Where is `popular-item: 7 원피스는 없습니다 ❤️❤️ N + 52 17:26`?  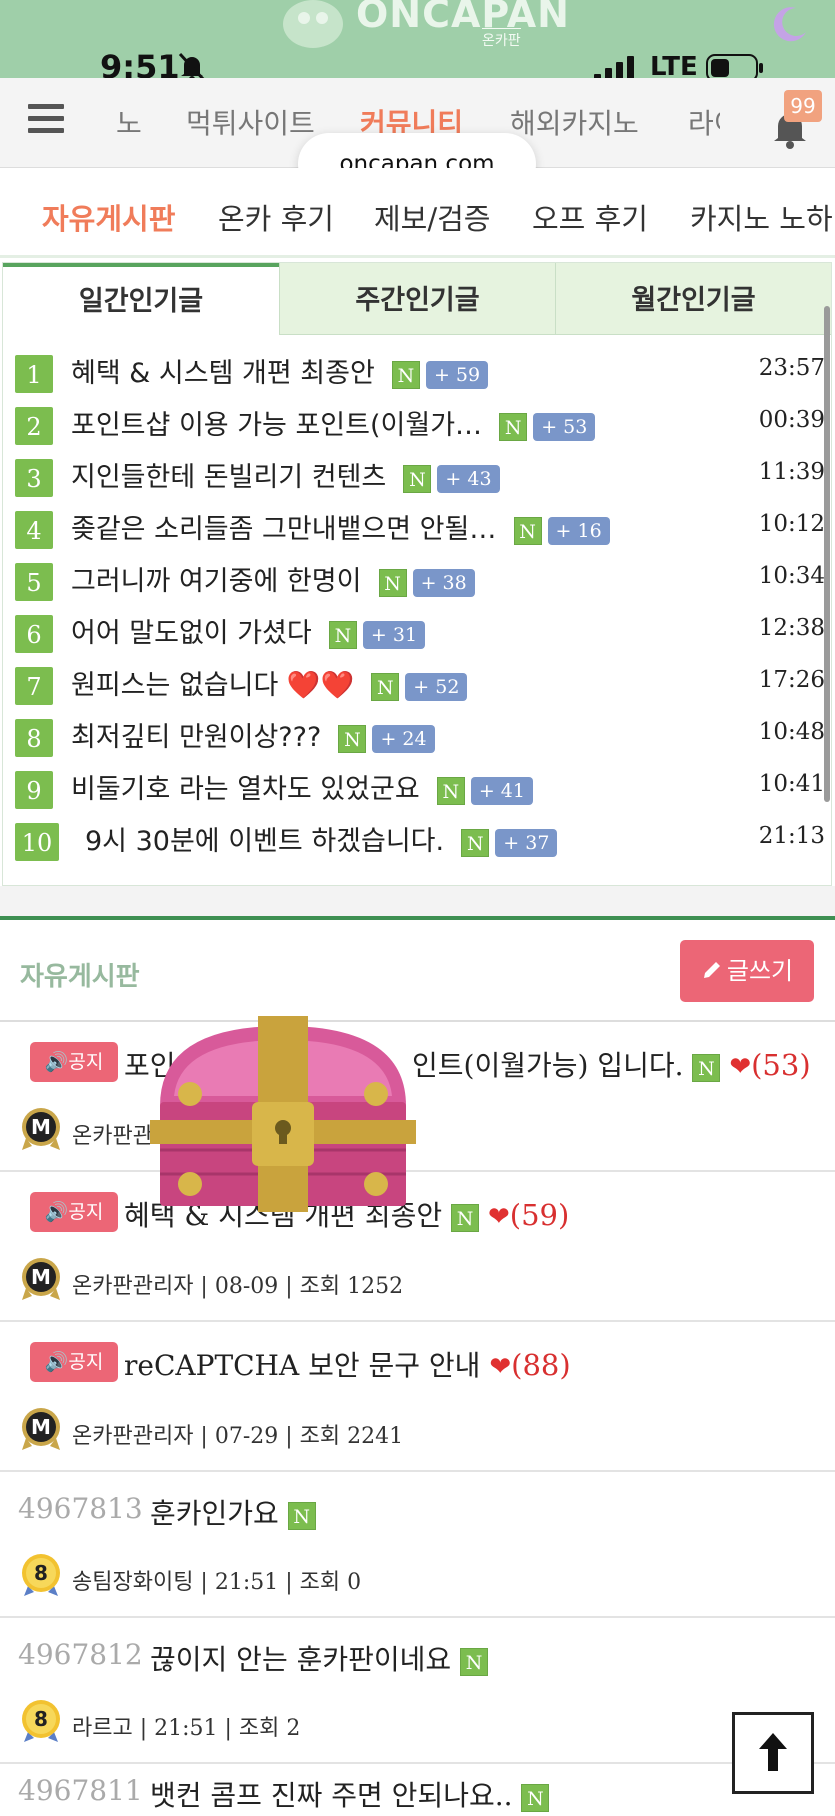
popular-item: 7 원피스는 없습니다 ❤️❤️ N + 52 17:26 is located at coordinates (419, 685).